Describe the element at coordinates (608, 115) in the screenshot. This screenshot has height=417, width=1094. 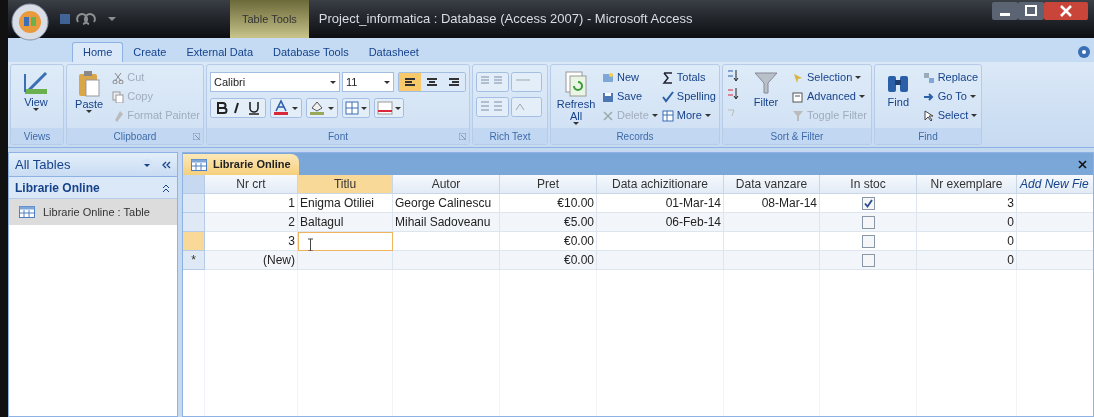
I see `delete-icon` at that location.